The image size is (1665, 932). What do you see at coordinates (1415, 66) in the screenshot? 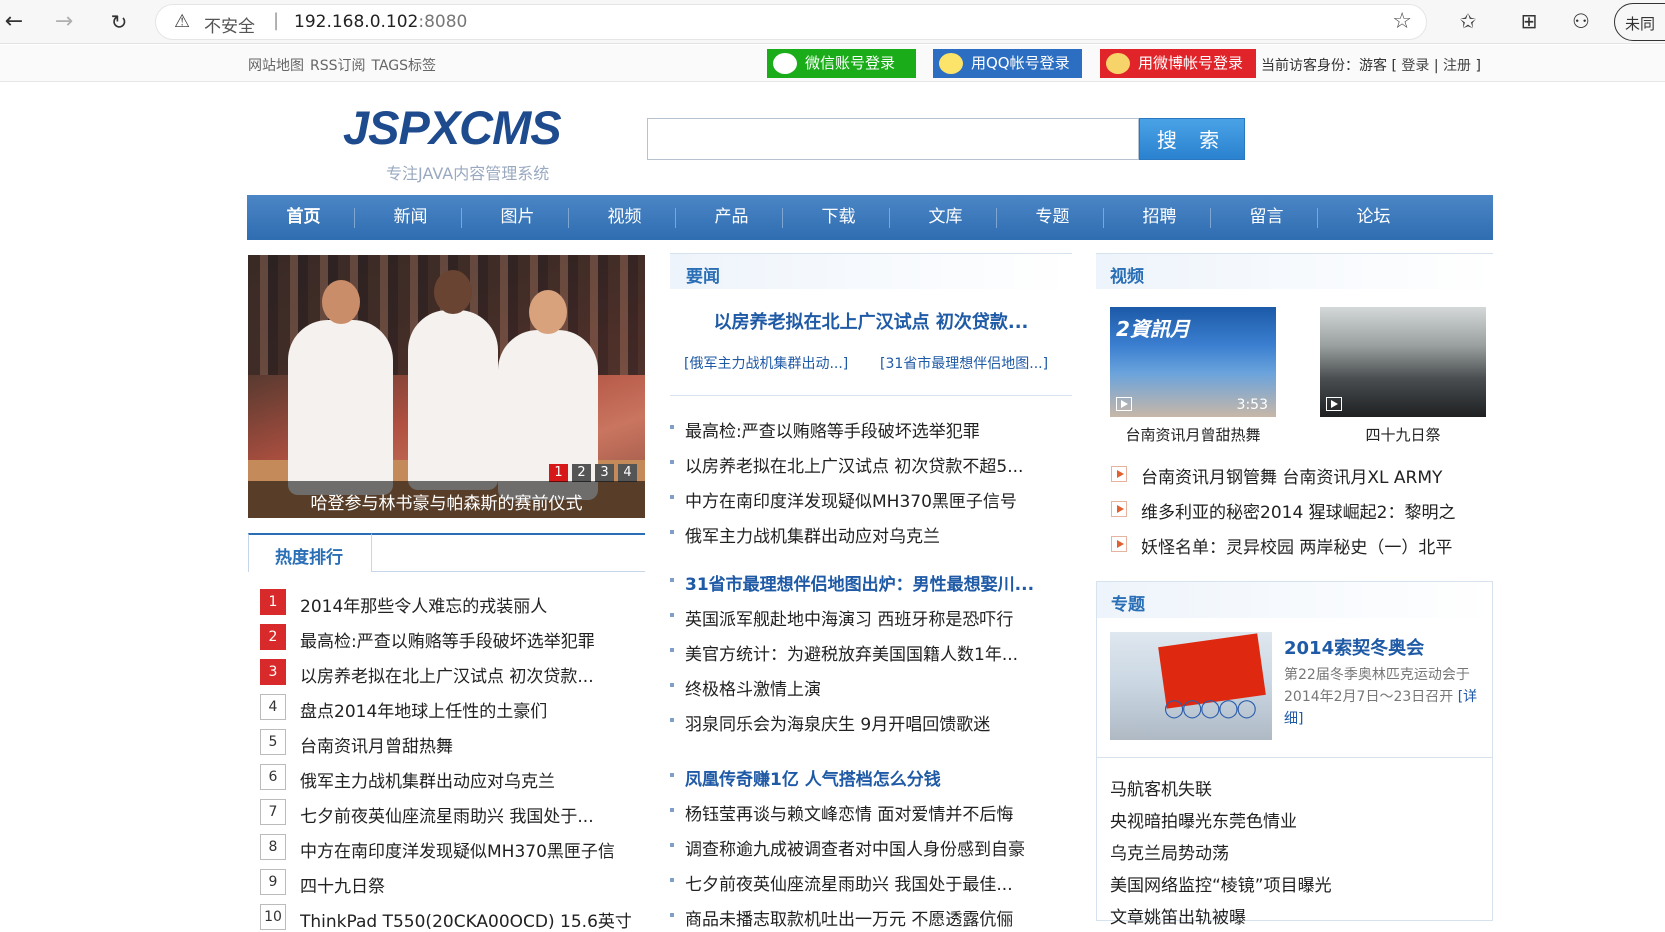
I see `login-link: 登录` at bounding box center [1415, 66].